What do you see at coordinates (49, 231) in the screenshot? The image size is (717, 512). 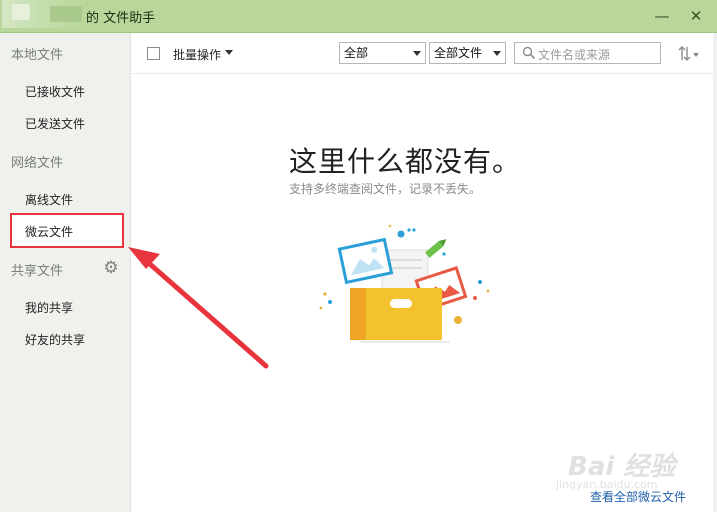 I see `sidebar-item-weiyun: 微云文件` at bounding box center [49, 231].